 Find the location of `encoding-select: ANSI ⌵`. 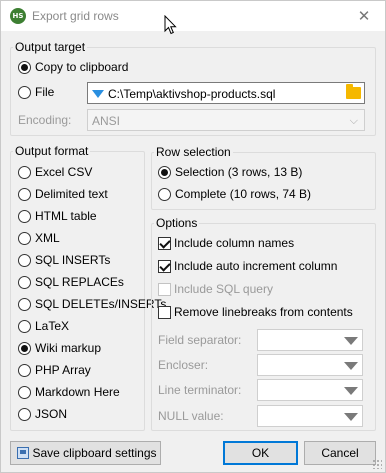

encoding-select: ANSI ⌵ is located at coordinates (226, 120).